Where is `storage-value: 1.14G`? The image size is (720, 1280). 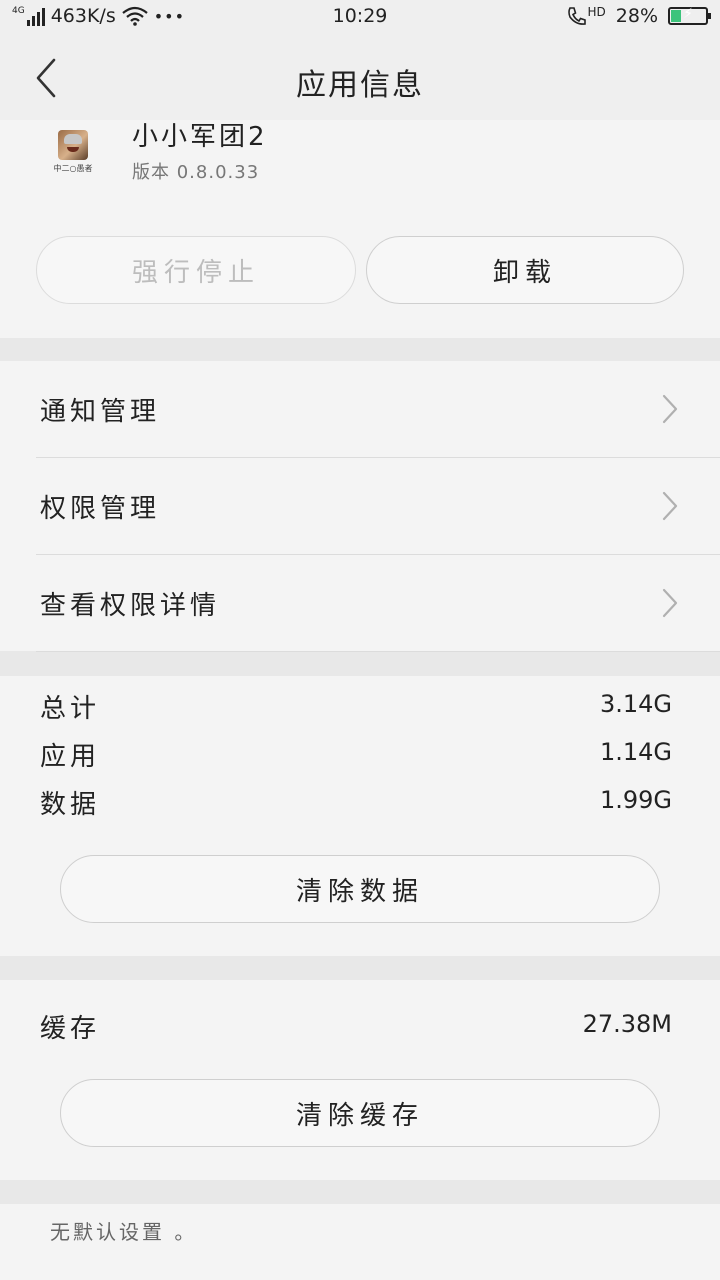 storage-value: 1.14G is located at coordinates (635, 752).